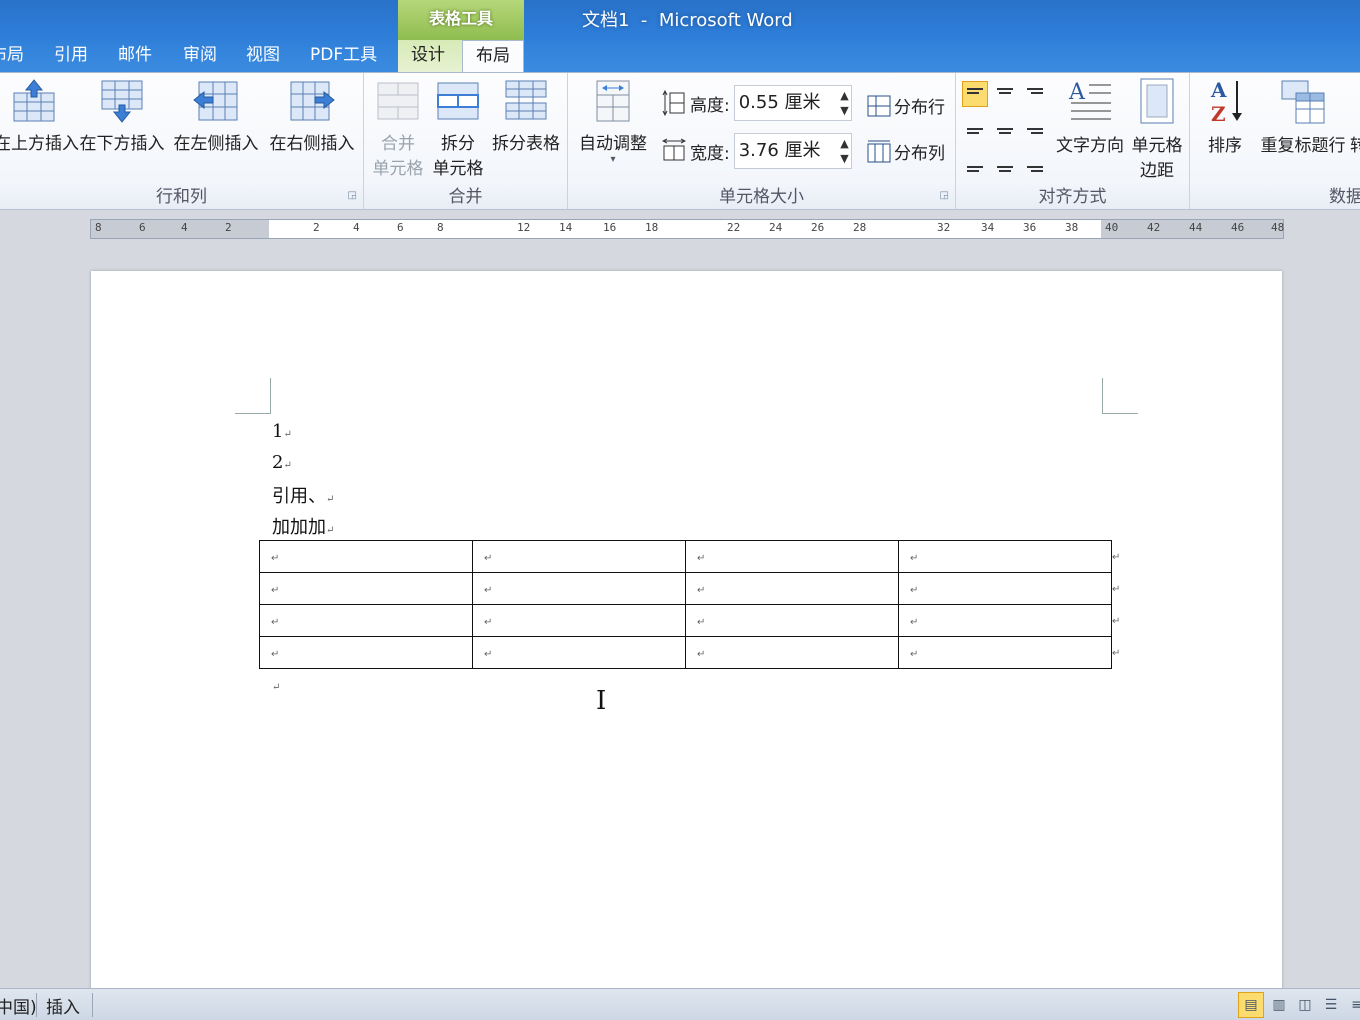  Describe the element at coordinates (63, 1005) in the screenshot. I see `insert-mode-indicator: 插入` at that location.